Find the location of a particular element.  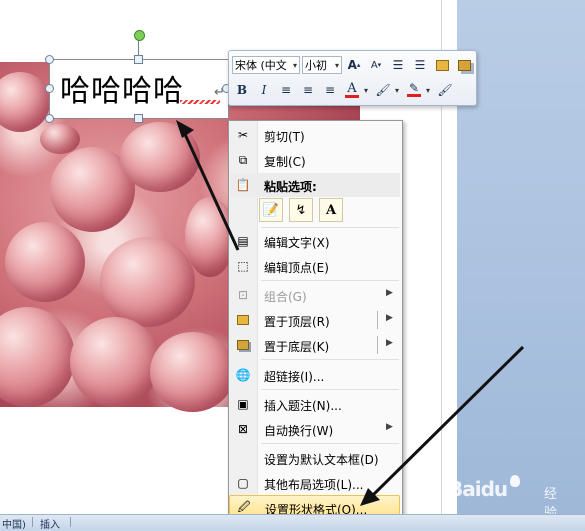

baidu-watermark: Baidu 经验 is located at coordinates (502, 498).